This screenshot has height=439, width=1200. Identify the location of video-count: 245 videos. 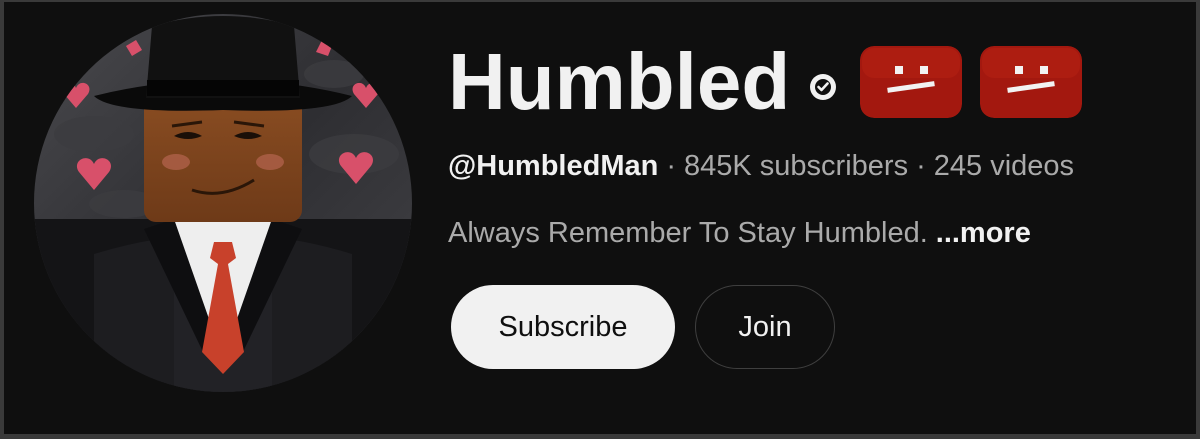
(1004, 166).